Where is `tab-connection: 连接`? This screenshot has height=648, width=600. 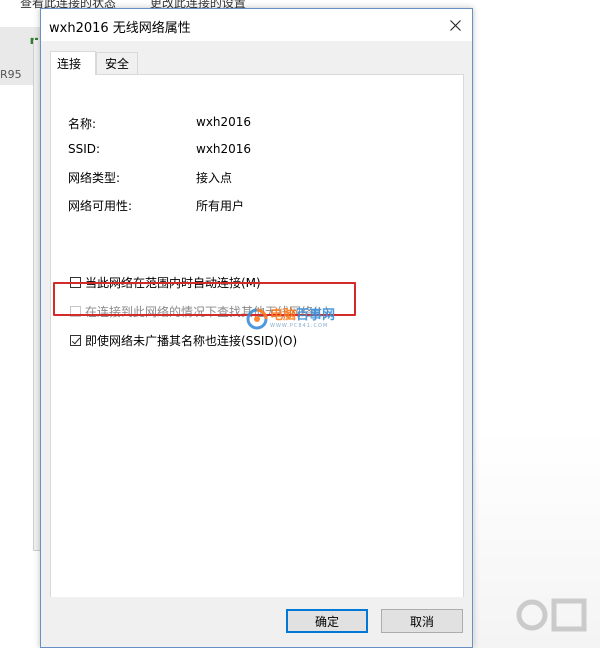 tab-connection: 连接 is located at coordinates (73, 63).